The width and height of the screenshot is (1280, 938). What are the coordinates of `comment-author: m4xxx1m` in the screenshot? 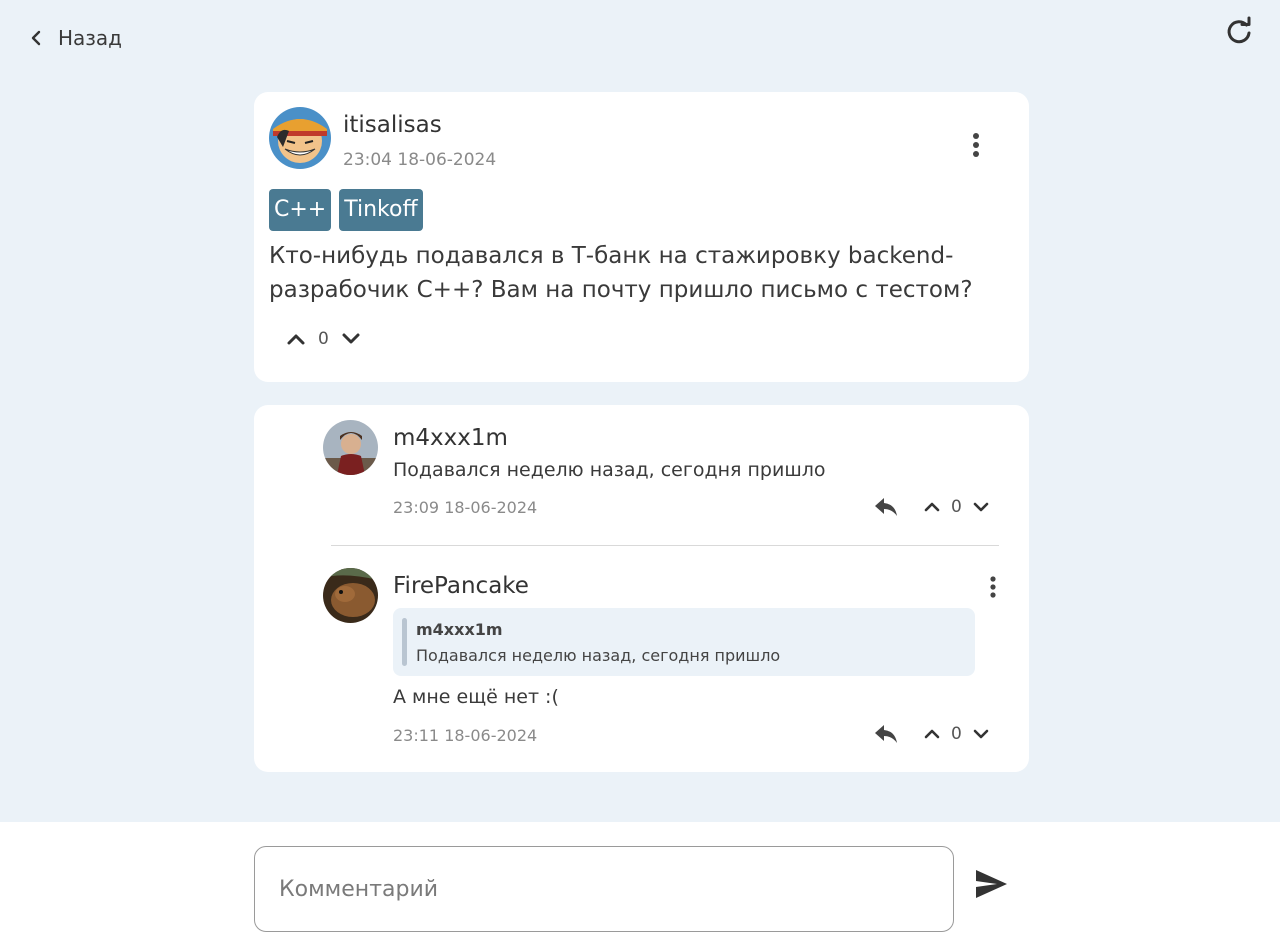 It's located at (450, 438).